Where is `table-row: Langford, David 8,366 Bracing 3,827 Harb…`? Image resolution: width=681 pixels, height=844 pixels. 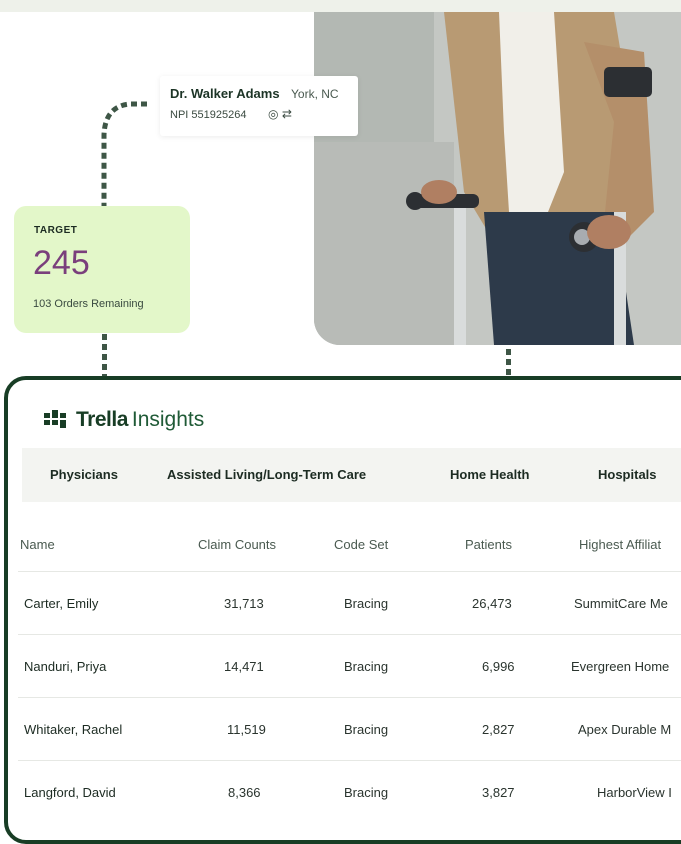
table-row: Langford, David 8,366 Bracing 3,827 Harb… is located at coordinates (349, 792).